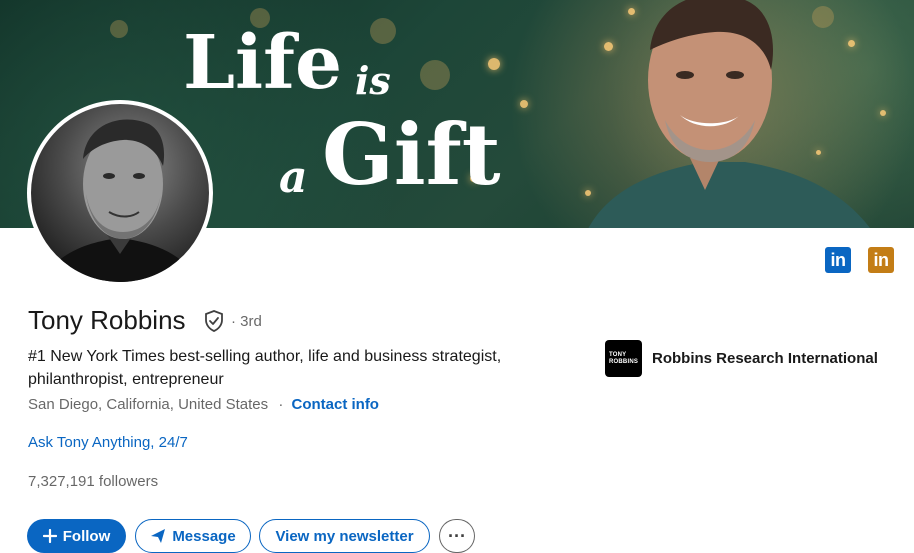 The image size is (914, 553). I want to click on more-button: ···, so click(457, 536).